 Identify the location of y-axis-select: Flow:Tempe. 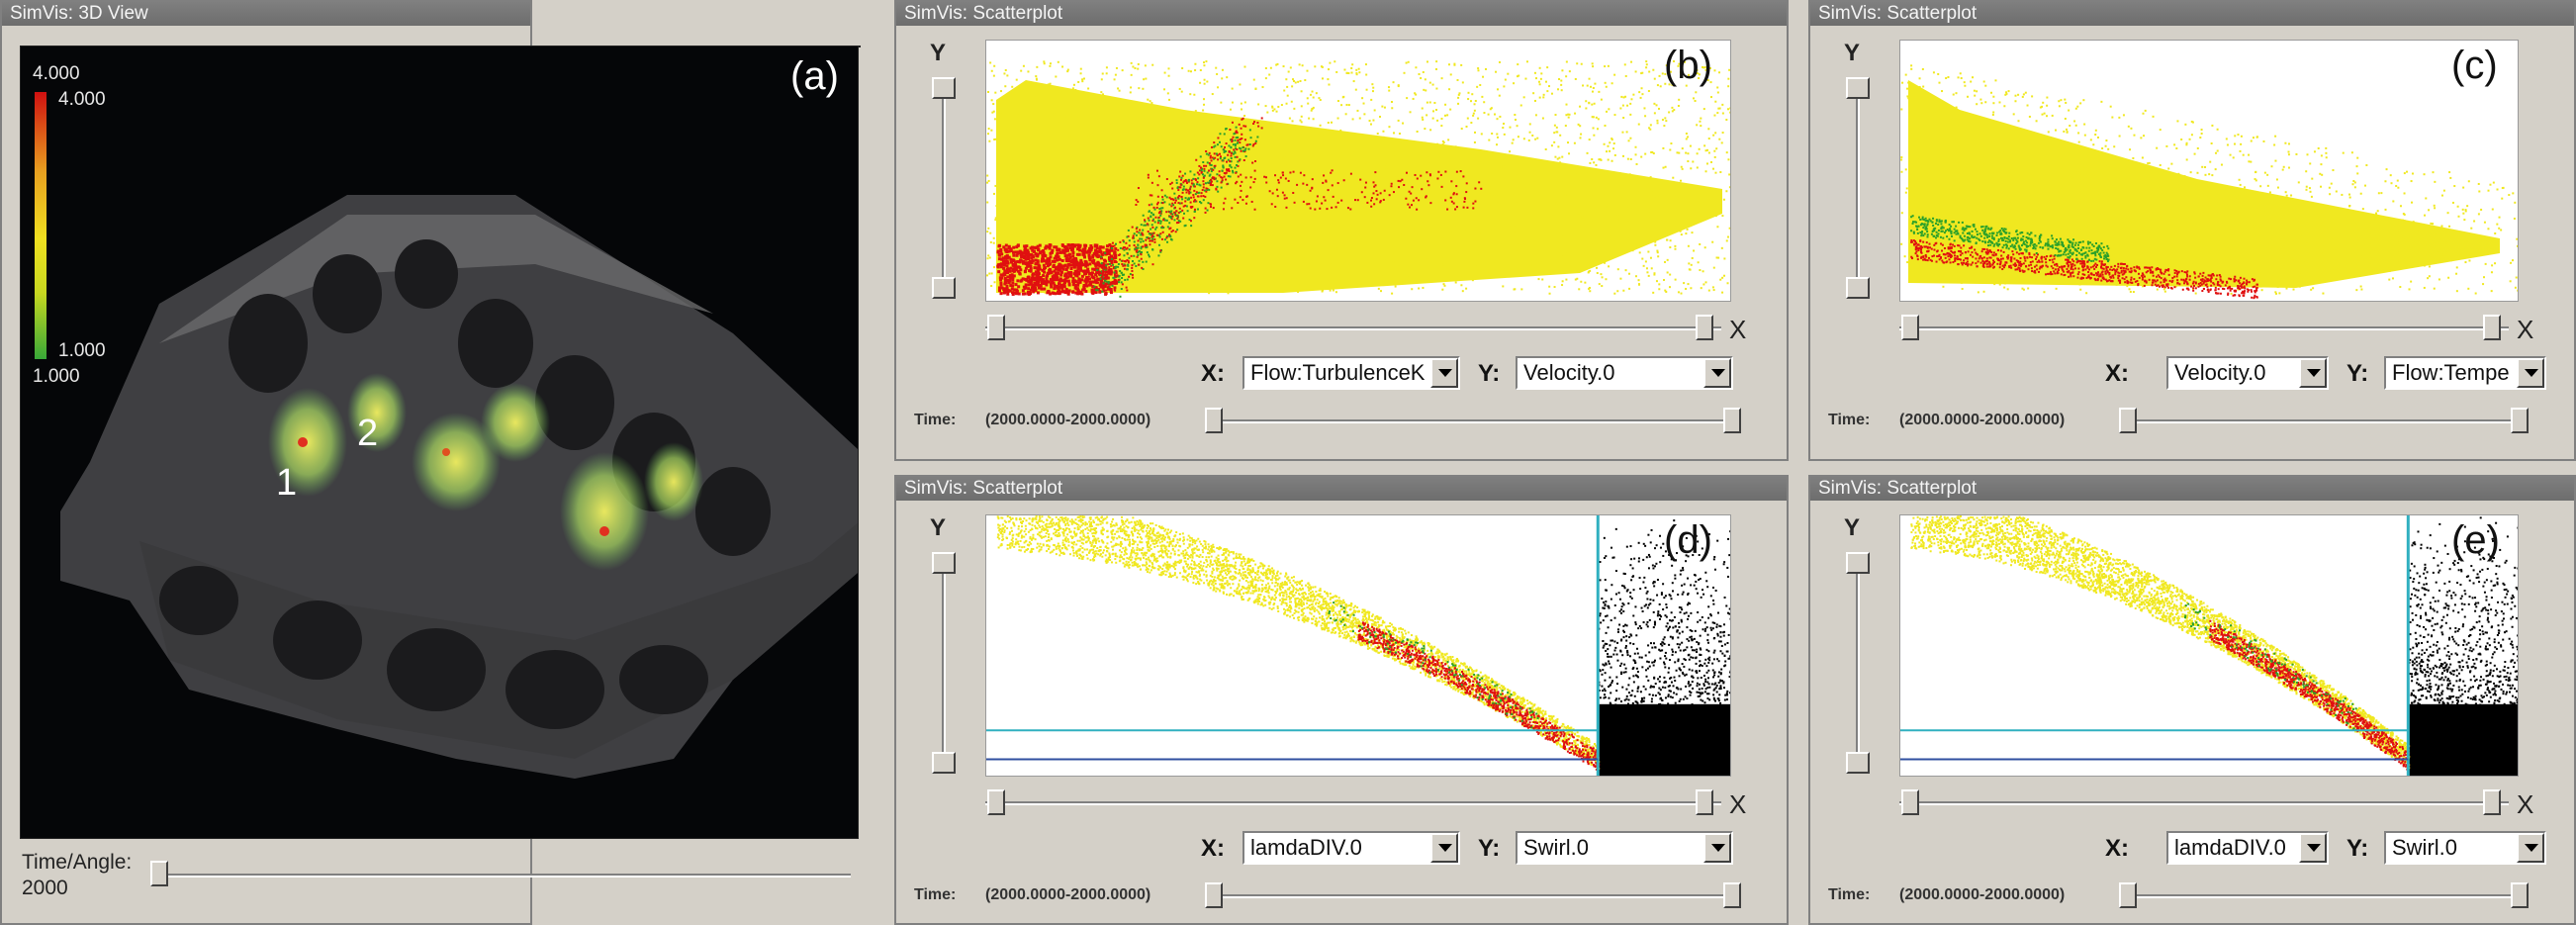
(2465, 373).